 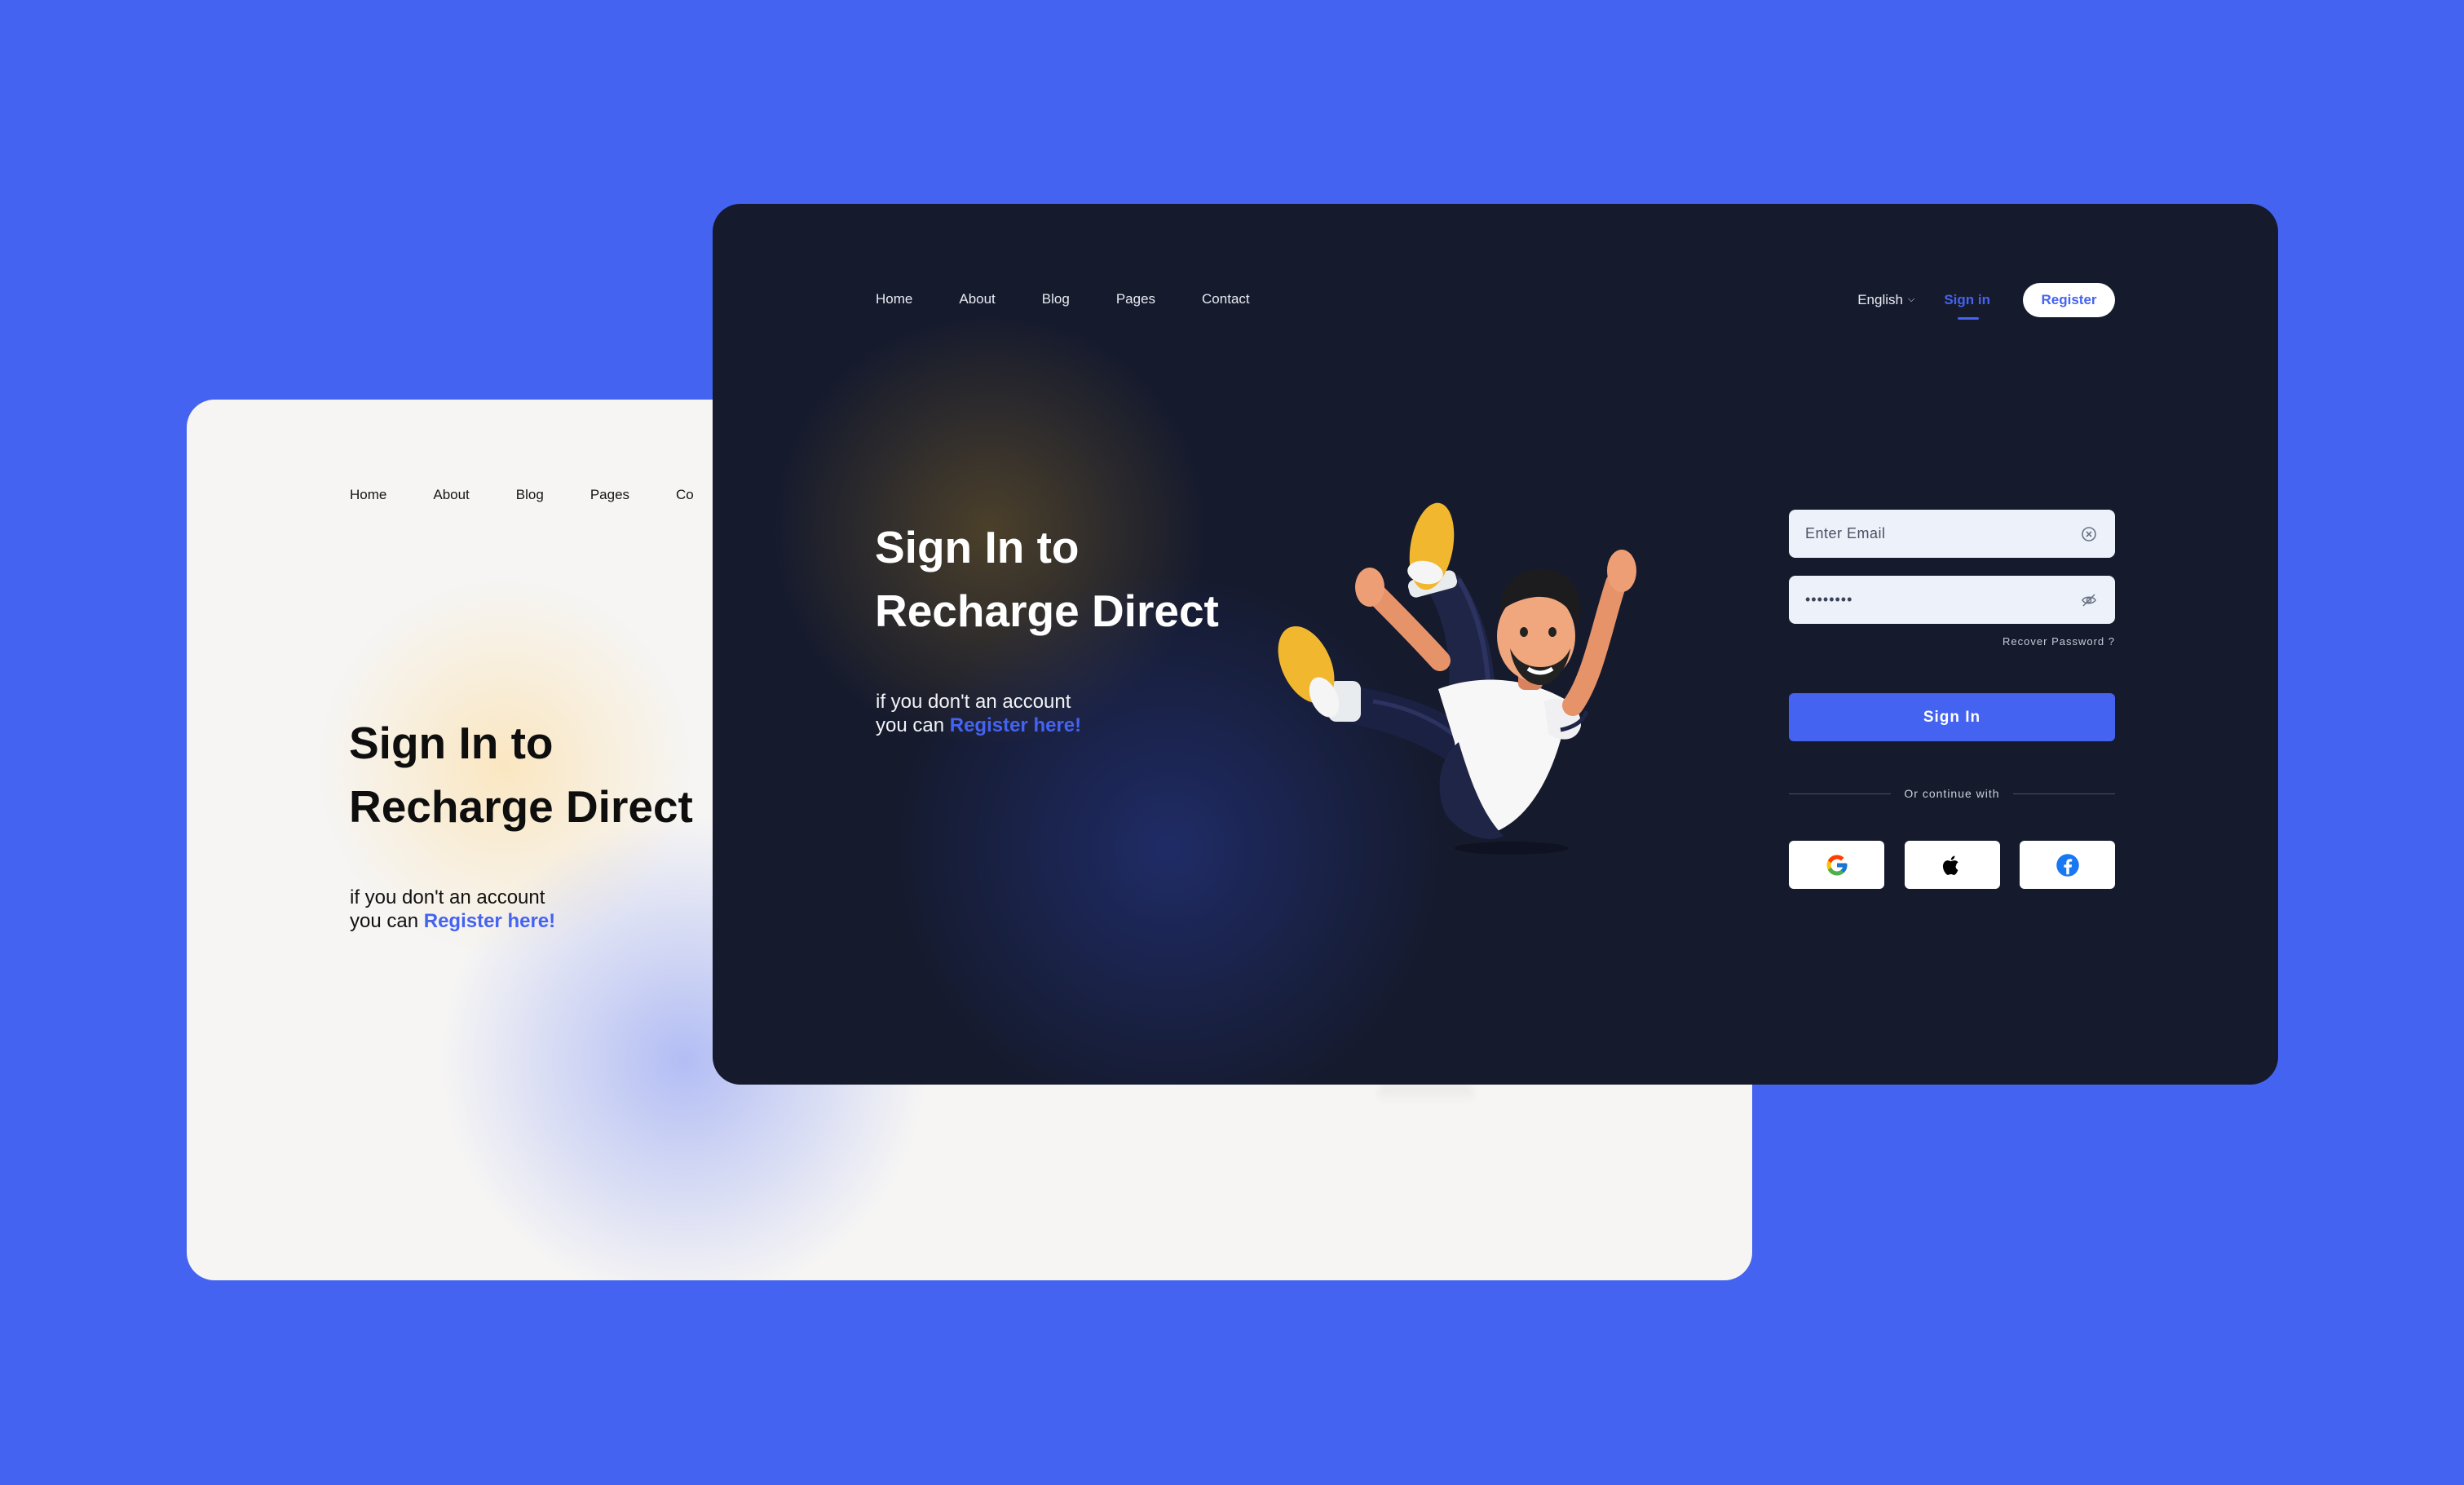 I want to click on clear-icon, so click(x=2089, y=534).